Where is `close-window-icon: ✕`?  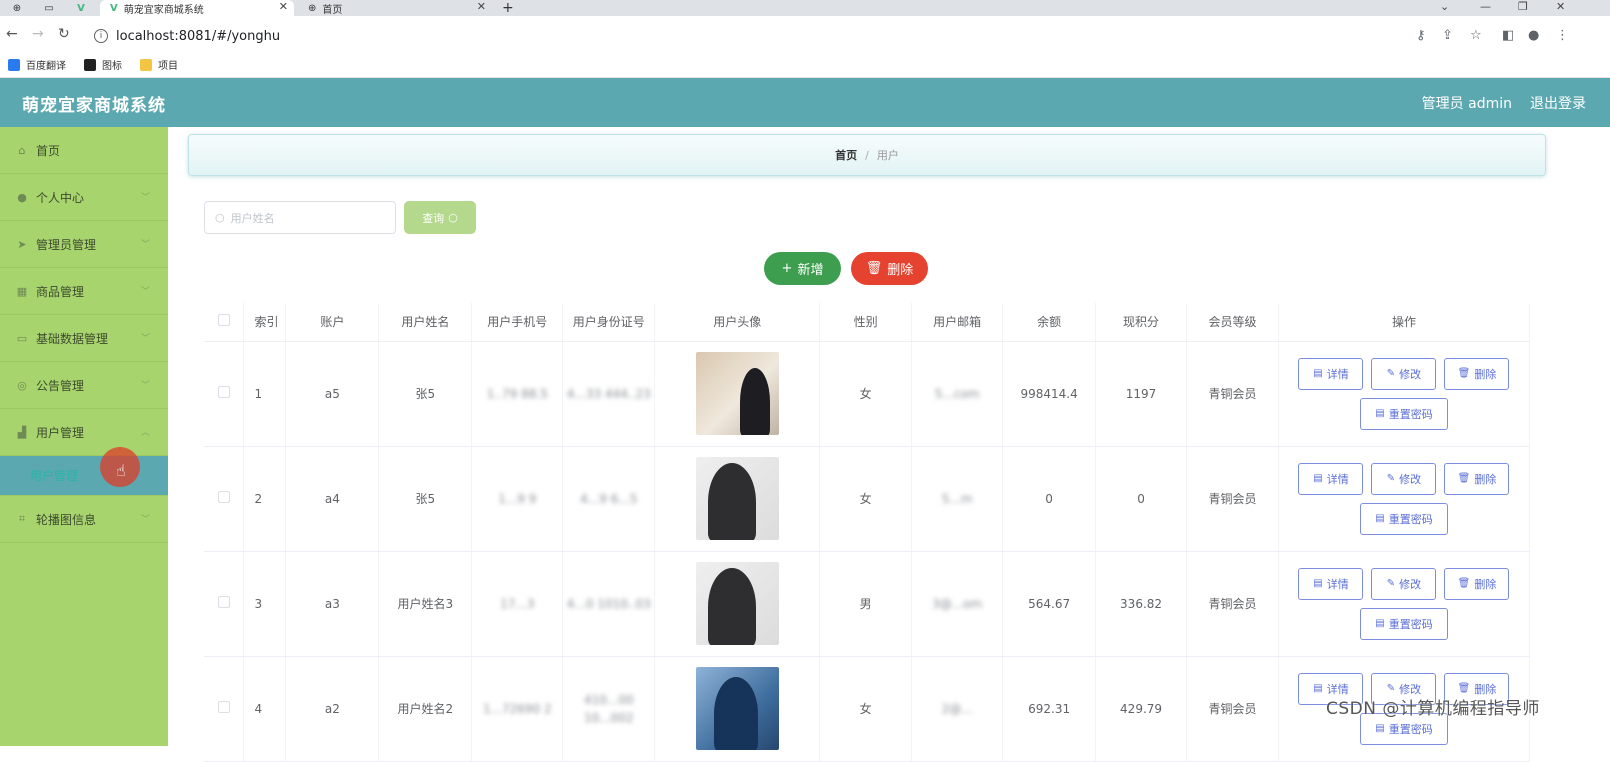 close-window-icon: ✕ is located at coordinates (1560, 6).